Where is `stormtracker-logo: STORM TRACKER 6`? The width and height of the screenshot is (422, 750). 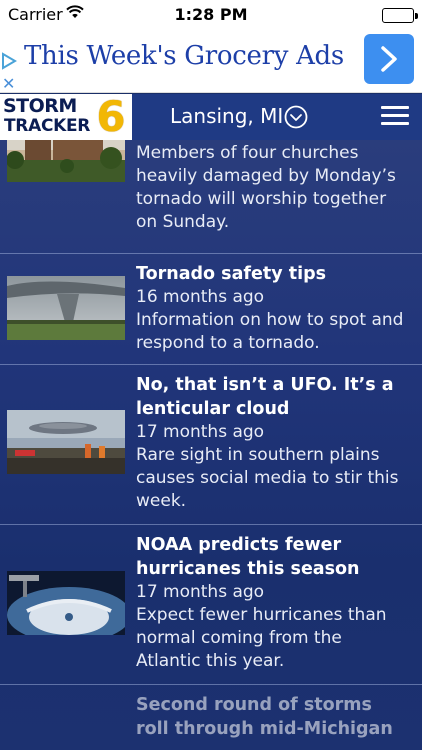 stormtracker-logo: STORM TRACKER 6 is located at coordinates (66, 117).